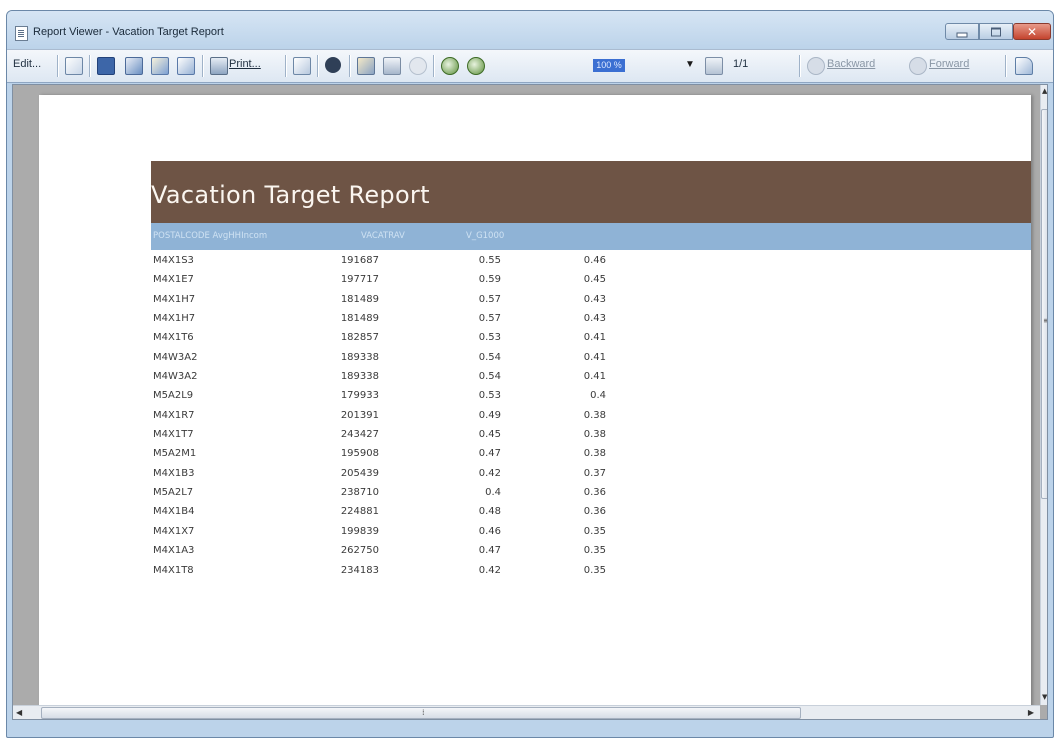 The image size is (1058, 742). I want to click on scroll-left-icon: ◀, so click(19, 712).